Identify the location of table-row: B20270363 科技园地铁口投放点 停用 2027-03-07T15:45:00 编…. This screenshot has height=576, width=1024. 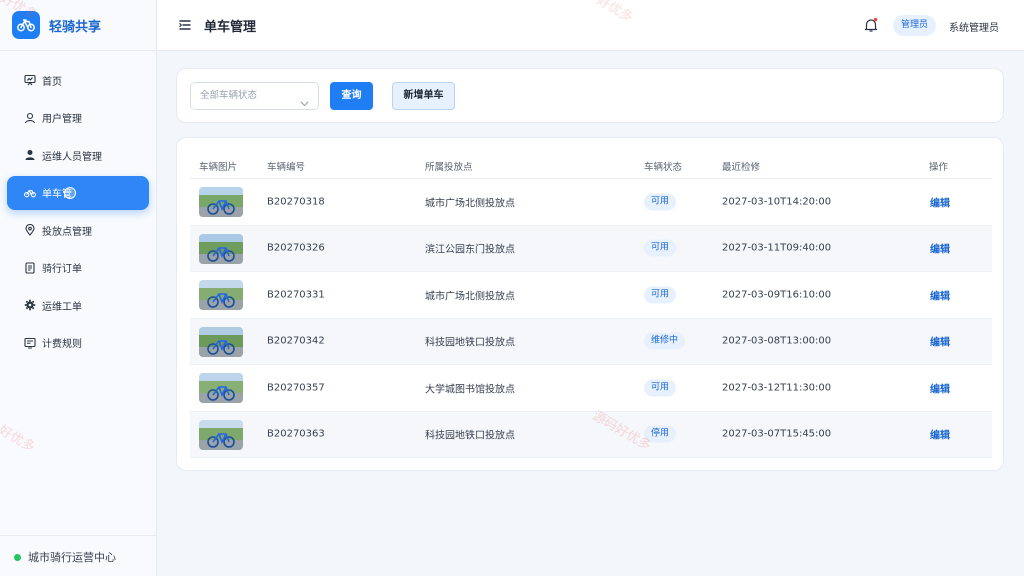
(591, 434).